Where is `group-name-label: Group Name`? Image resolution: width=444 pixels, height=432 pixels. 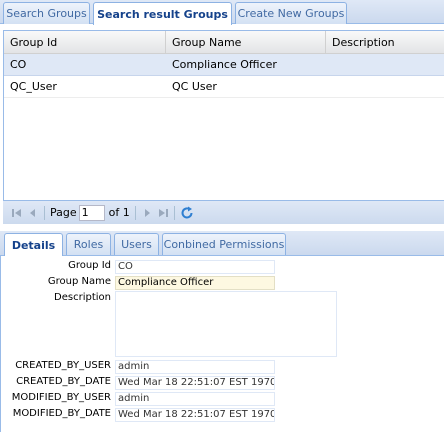
group-name-label: Group Name is located at coordinates (79, 281).